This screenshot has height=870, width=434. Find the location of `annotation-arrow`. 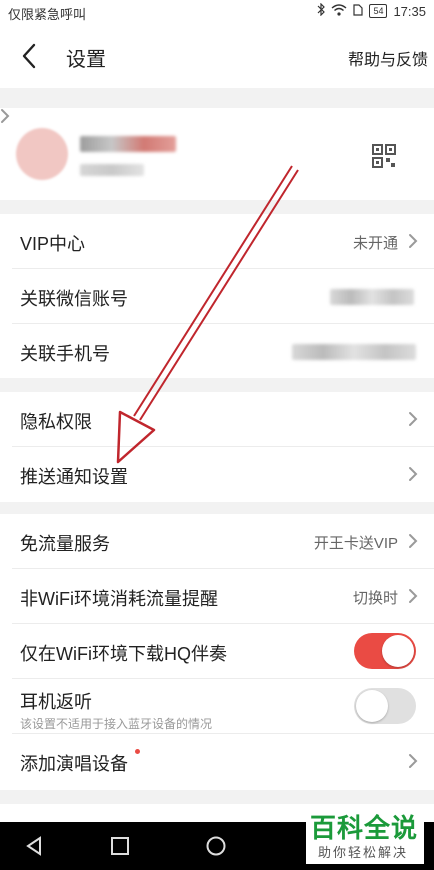

annotation-arrow is located at coordinates (207, 314).